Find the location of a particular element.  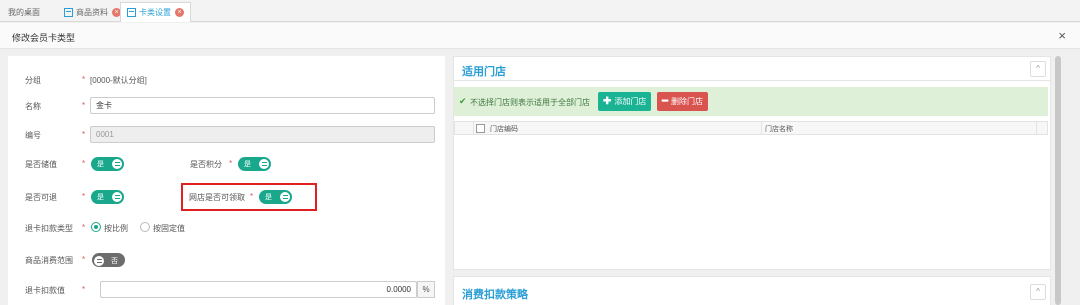

tab-bar: 我的桌面 商品资料 × 卡类设置 × is located at coordinates (540, 11).